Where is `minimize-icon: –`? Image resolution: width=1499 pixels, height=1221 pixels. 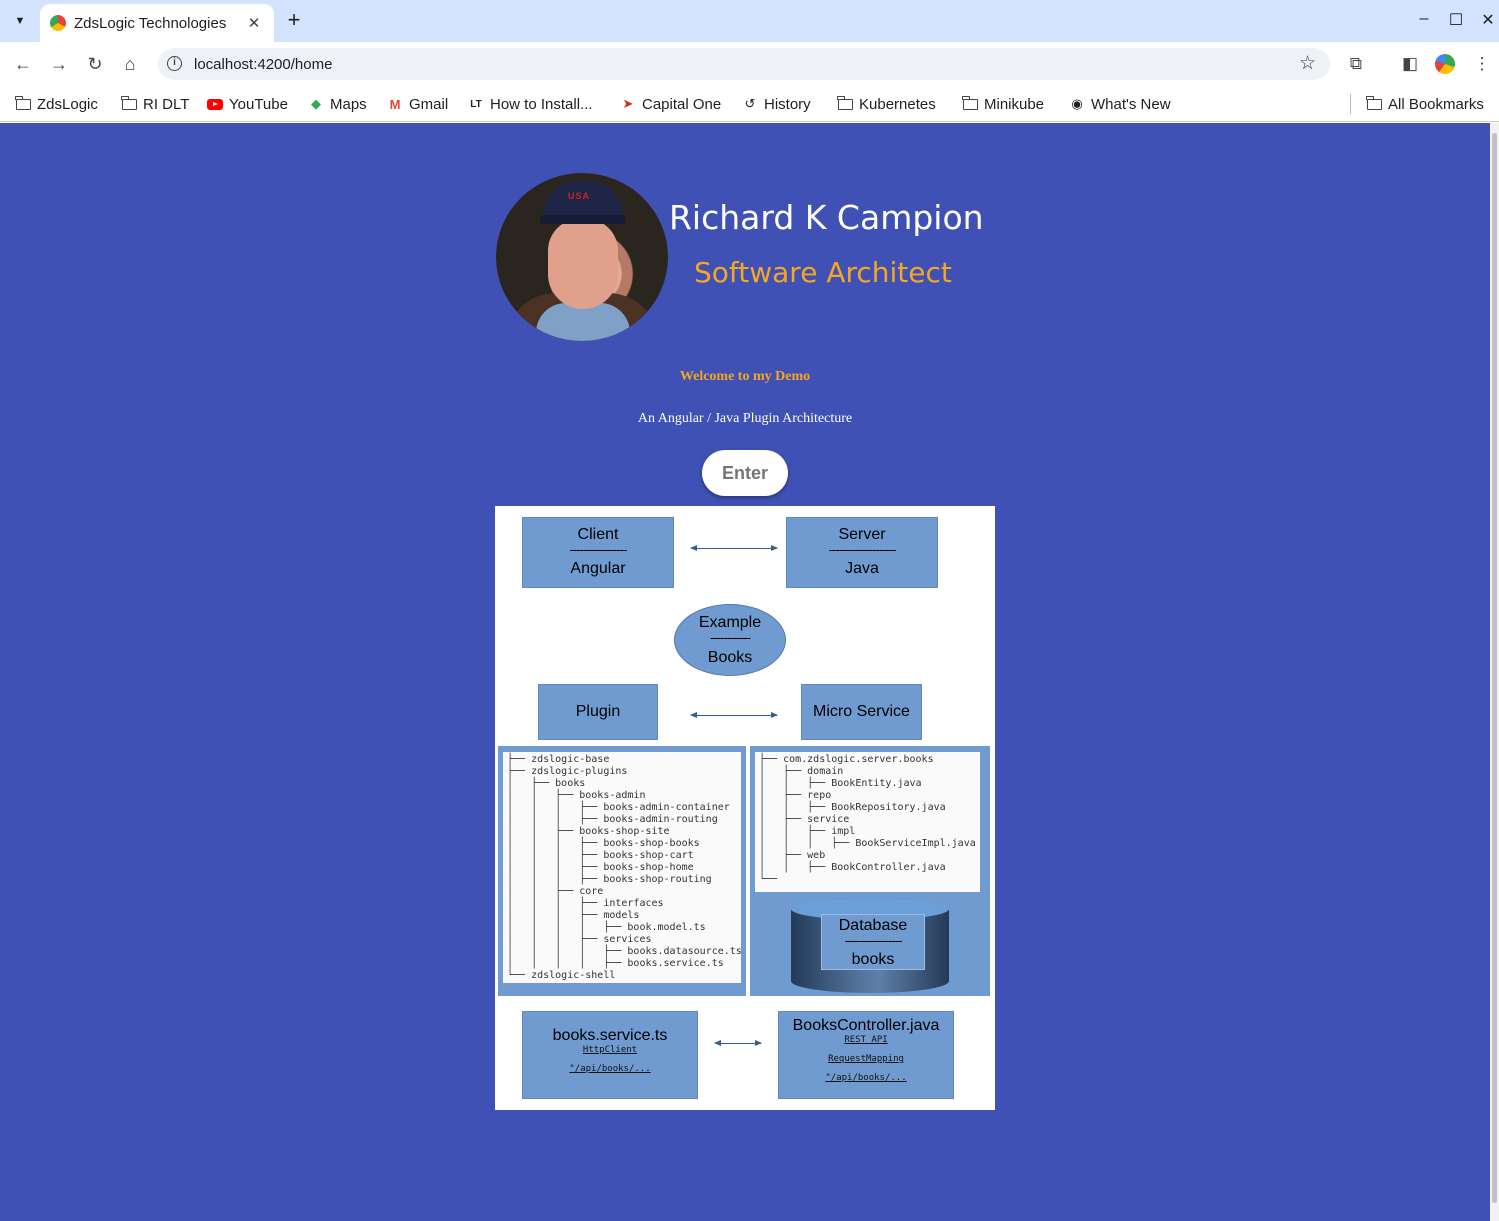 minimize-icon: – is located at coordinates (1424, 19).